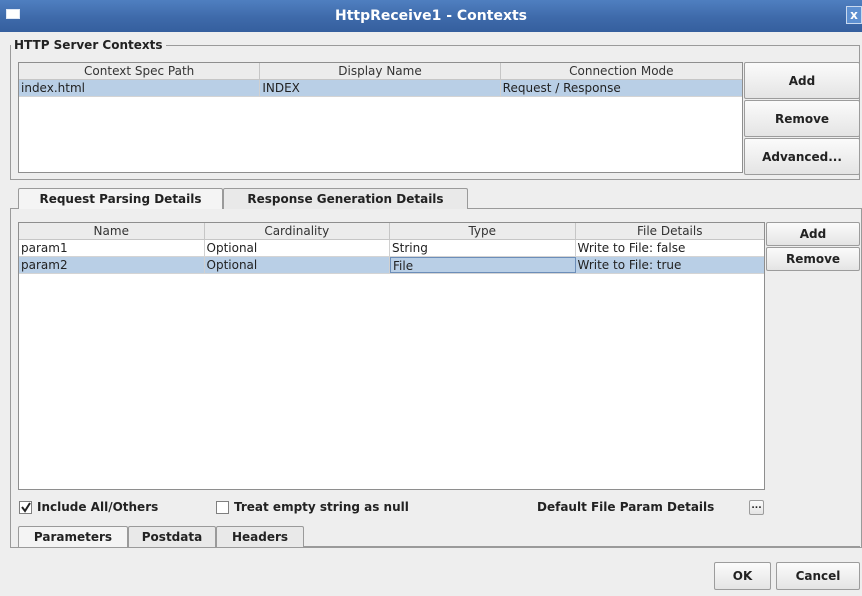 This screenshot has width=862, height=596. I want to click on ok-button: OK, so click(742, 576).